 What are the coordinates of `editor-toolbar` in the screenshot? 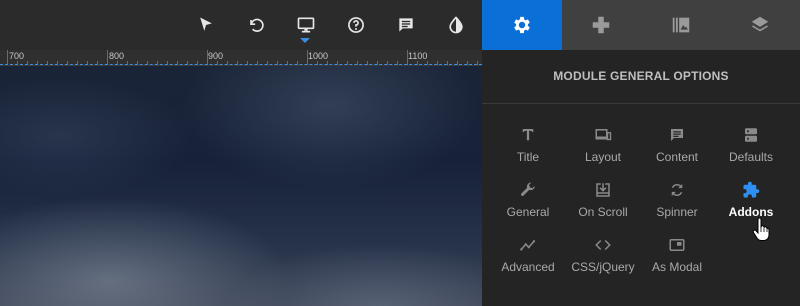 It's located at (241, 25).